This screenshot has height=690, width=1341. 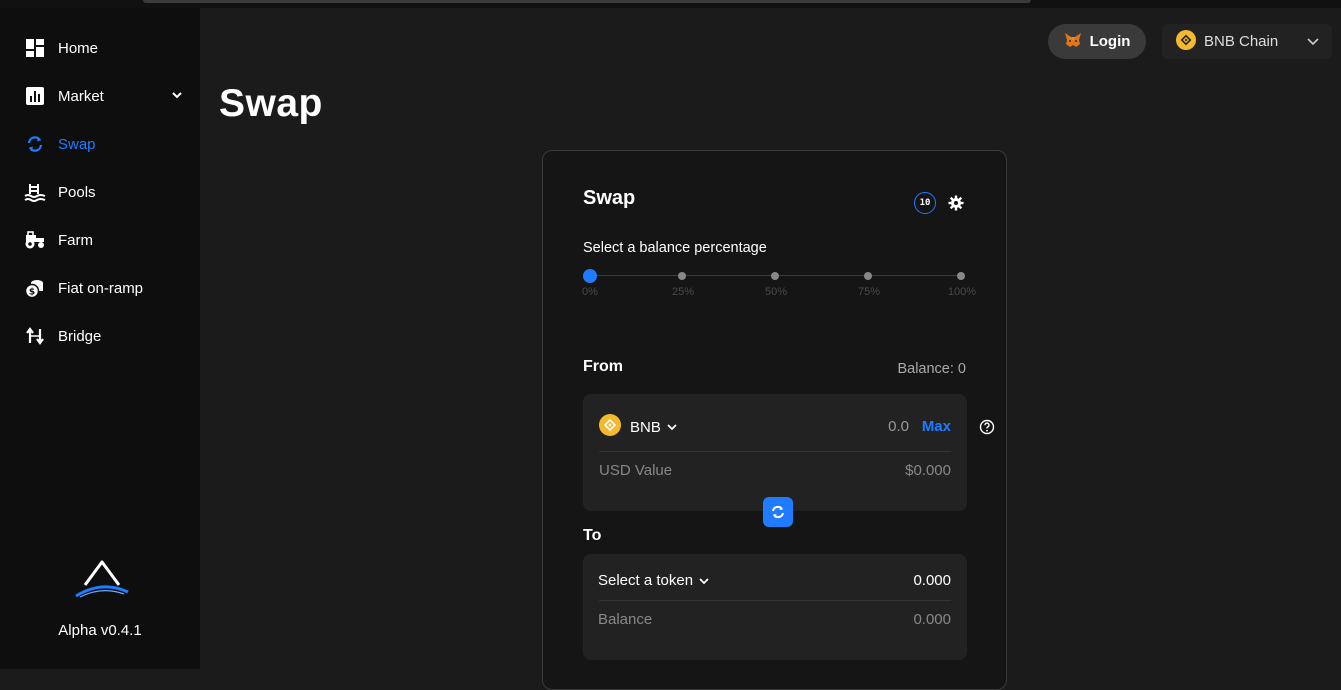 I want to click on from-amount-input: 0.0, so click(x=898, y=426).